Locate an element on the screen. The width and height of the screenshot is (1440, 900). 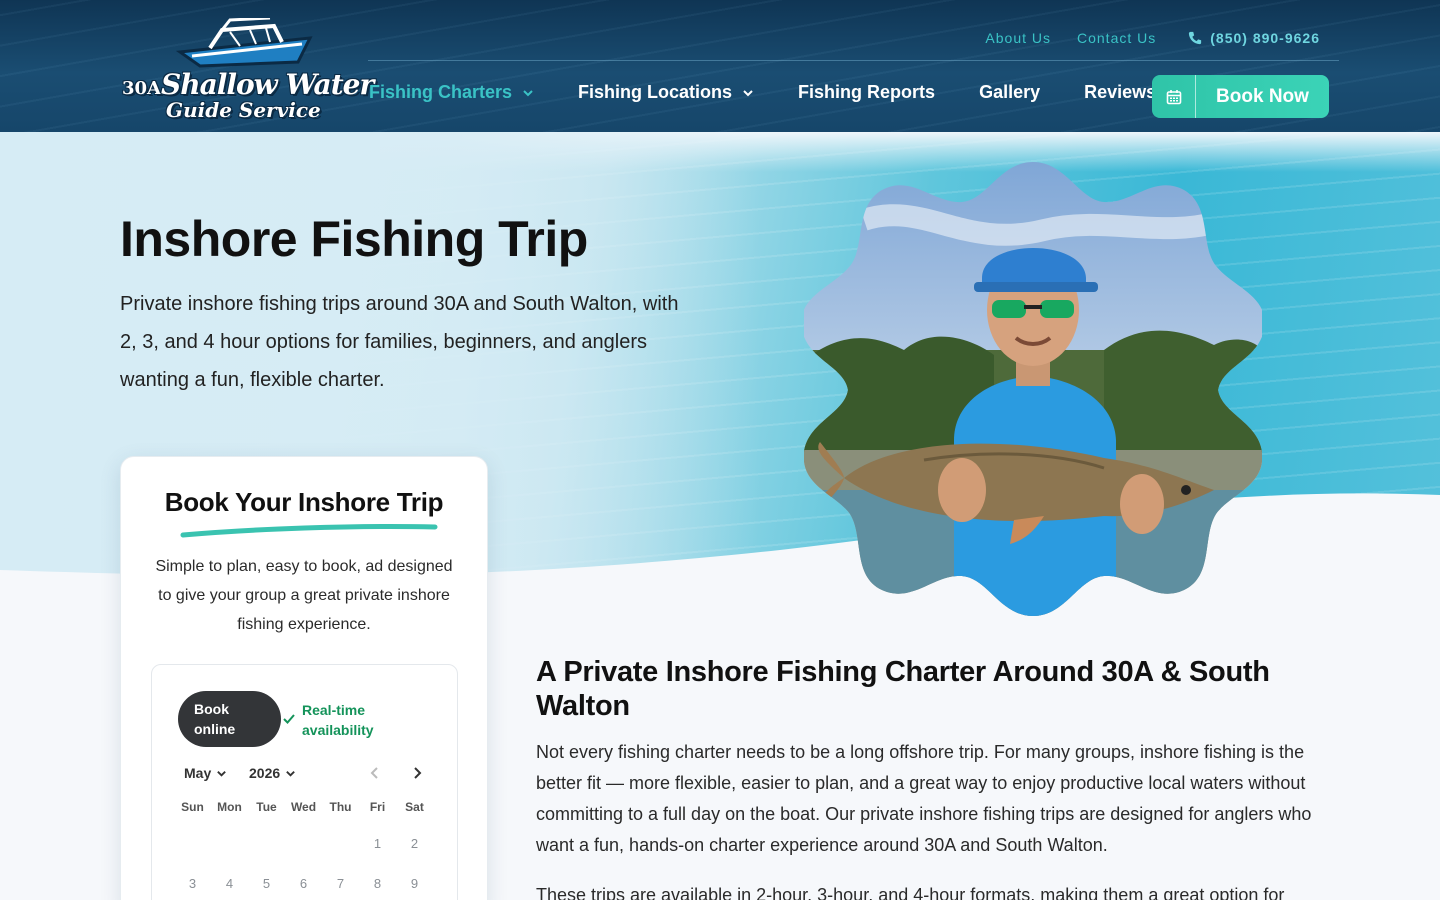
year-value: 2026 is located at coordinates (265, 773).